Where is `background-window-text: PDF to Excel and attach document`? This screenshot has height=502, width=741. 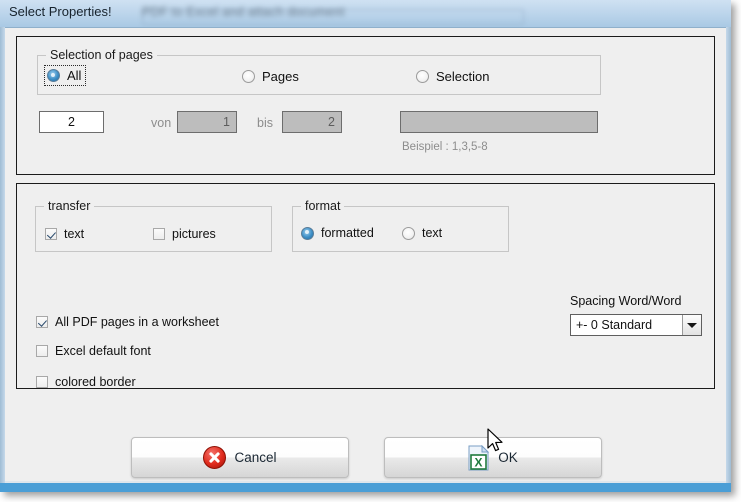
background-window-text: PDF to Excel and attach document is located at coordinates (243, 12).